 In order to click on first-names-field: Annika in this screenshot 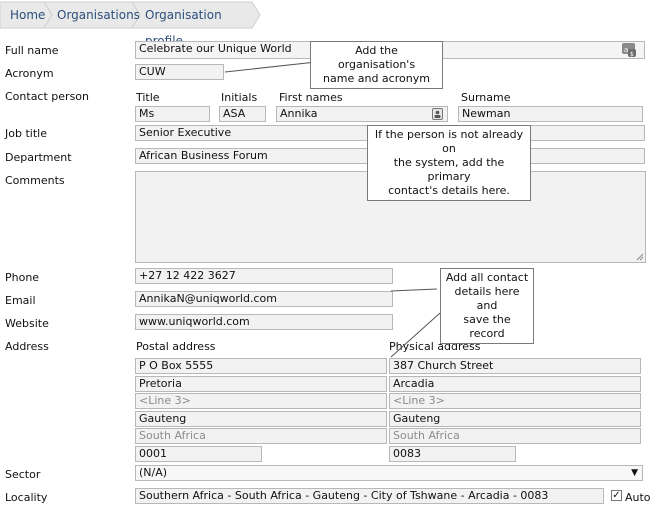, I will do `click(362, 114)`.